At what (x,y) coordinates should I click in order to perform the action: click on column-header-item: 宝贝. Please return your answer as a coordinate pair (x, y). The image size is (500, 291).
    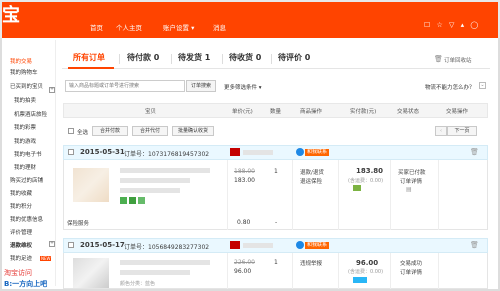
    Looking at the image, I should click on (151, 112).